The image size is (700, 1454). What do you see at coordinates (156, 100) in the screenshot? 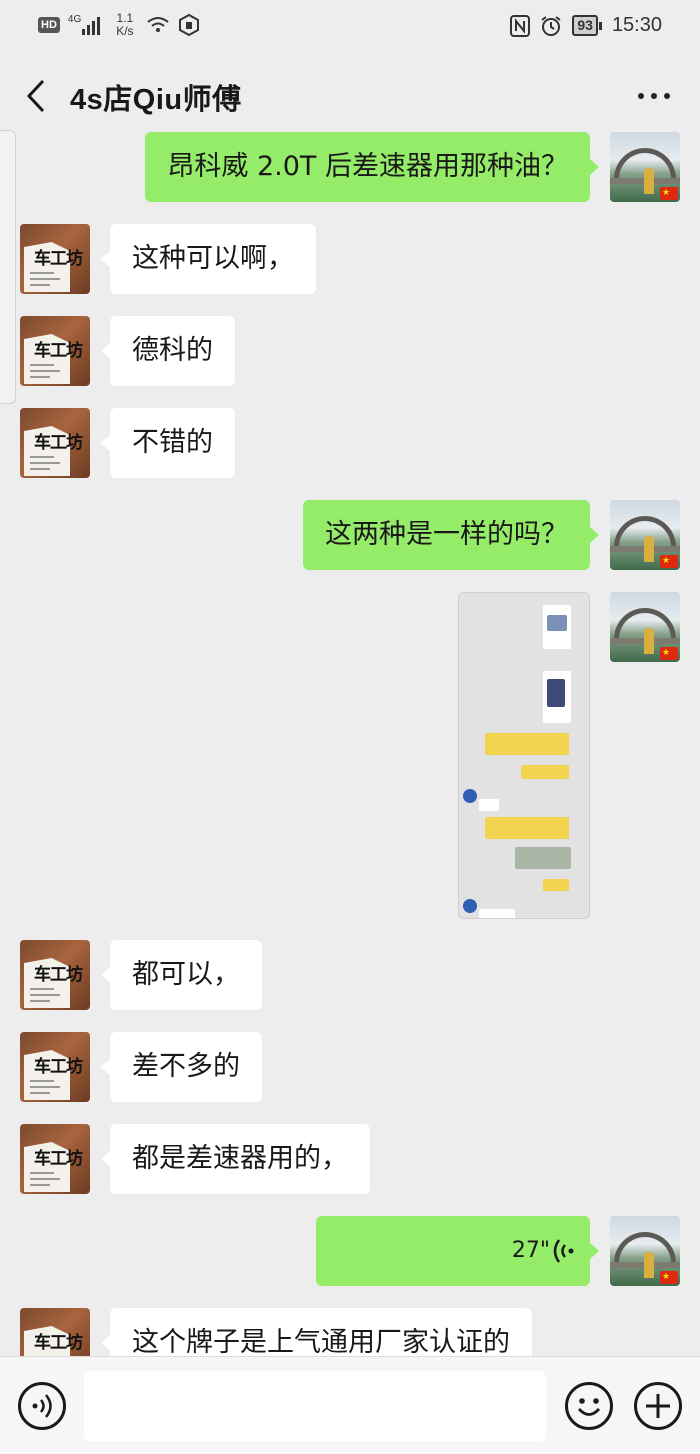
I see `chat-title: 4s店Qiu师傅` at bounding box center [156, 100].